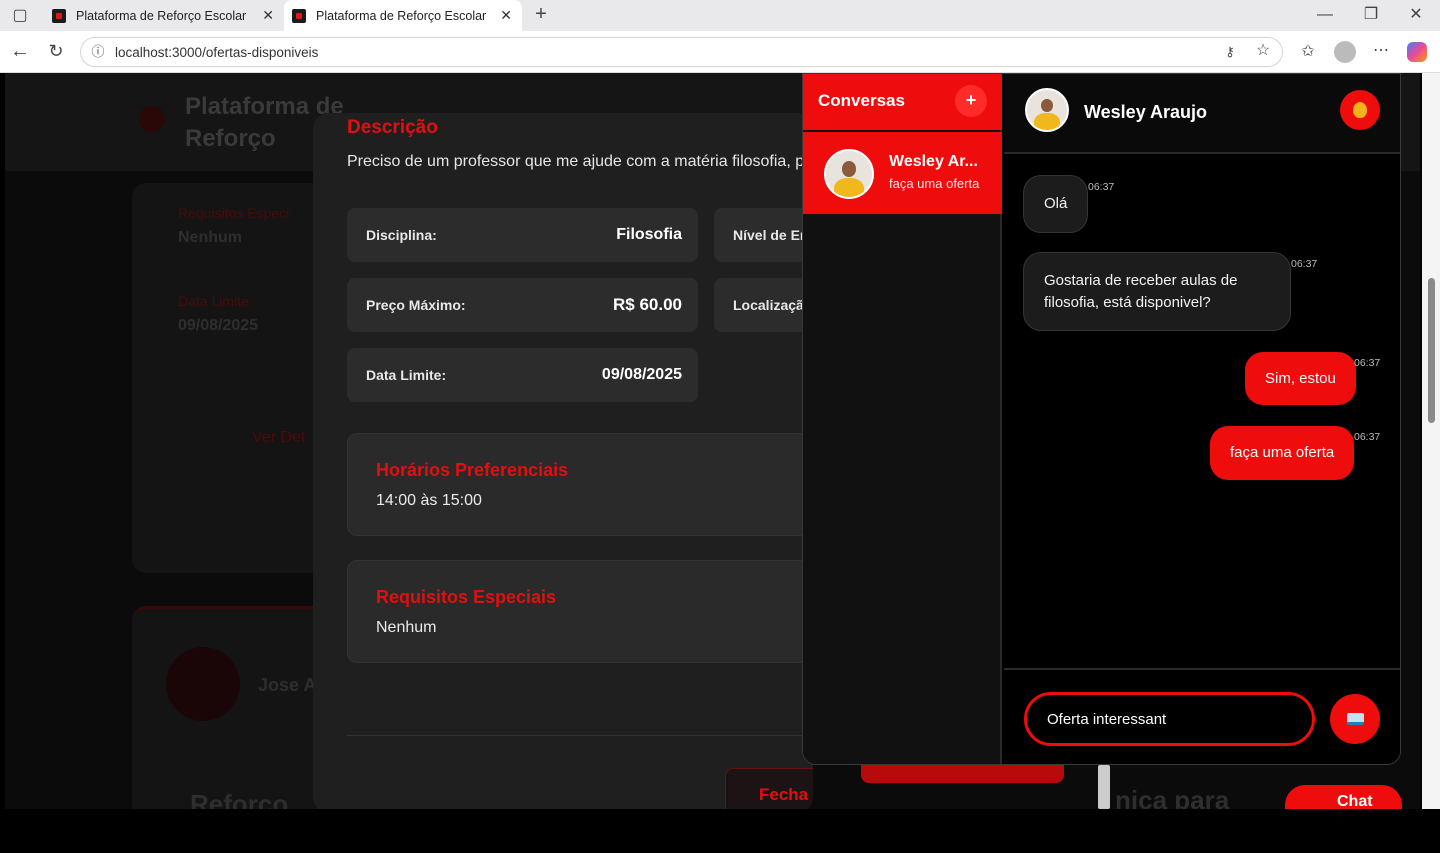 This screenshot has width=1440, height=853. I want to click on back-icon: ←, so click(20, 51).